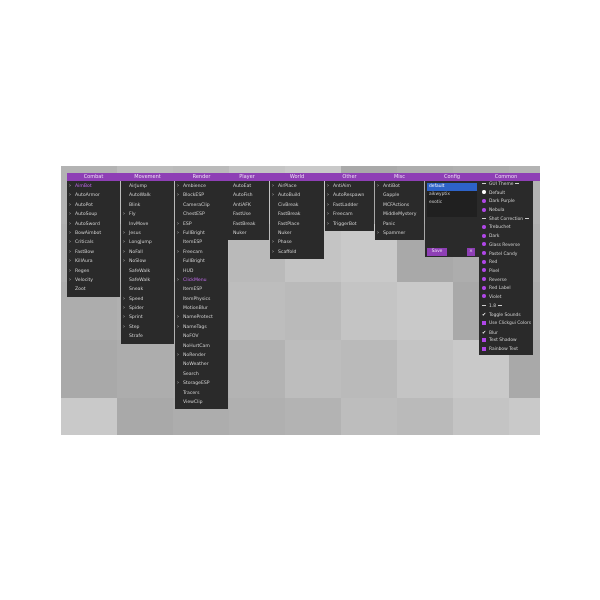 This screenshot has height=600, width=600. What do you see at coordinates (297, 177) in the screenshot?
I see `menu-header-world: World` at bounding box center [297, 177].